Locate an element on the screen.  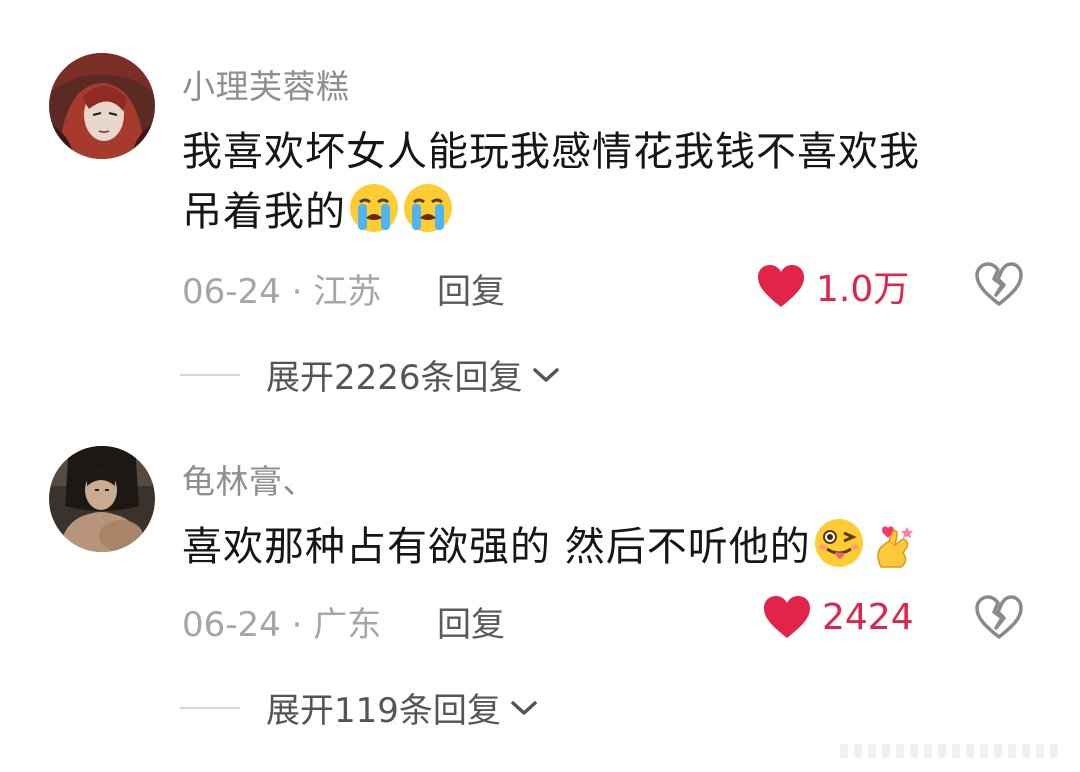
like-button: 2424 is located at coordinates (838, 617).